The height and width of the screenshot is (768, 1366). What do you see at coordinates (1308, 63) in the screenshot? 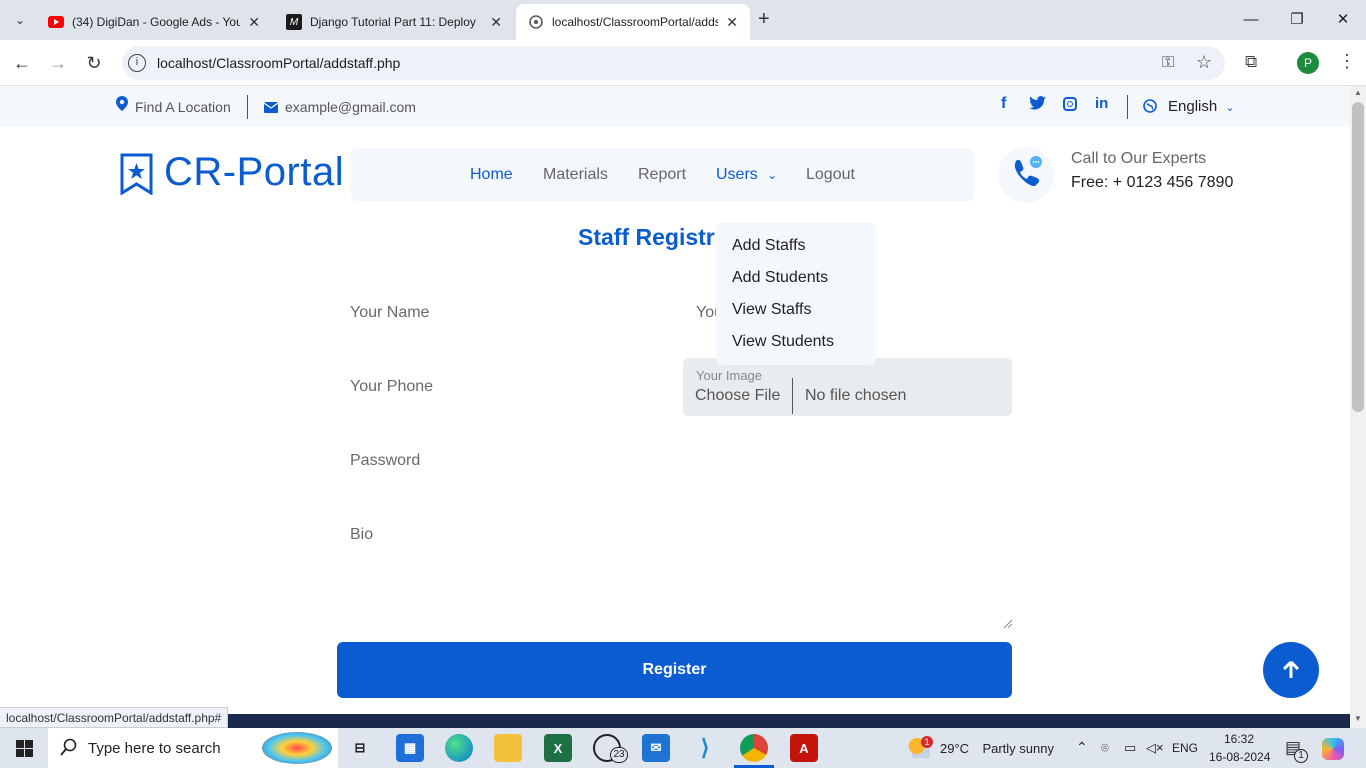
I see `profile-avatar: P` at bounding box center [1308, 63].